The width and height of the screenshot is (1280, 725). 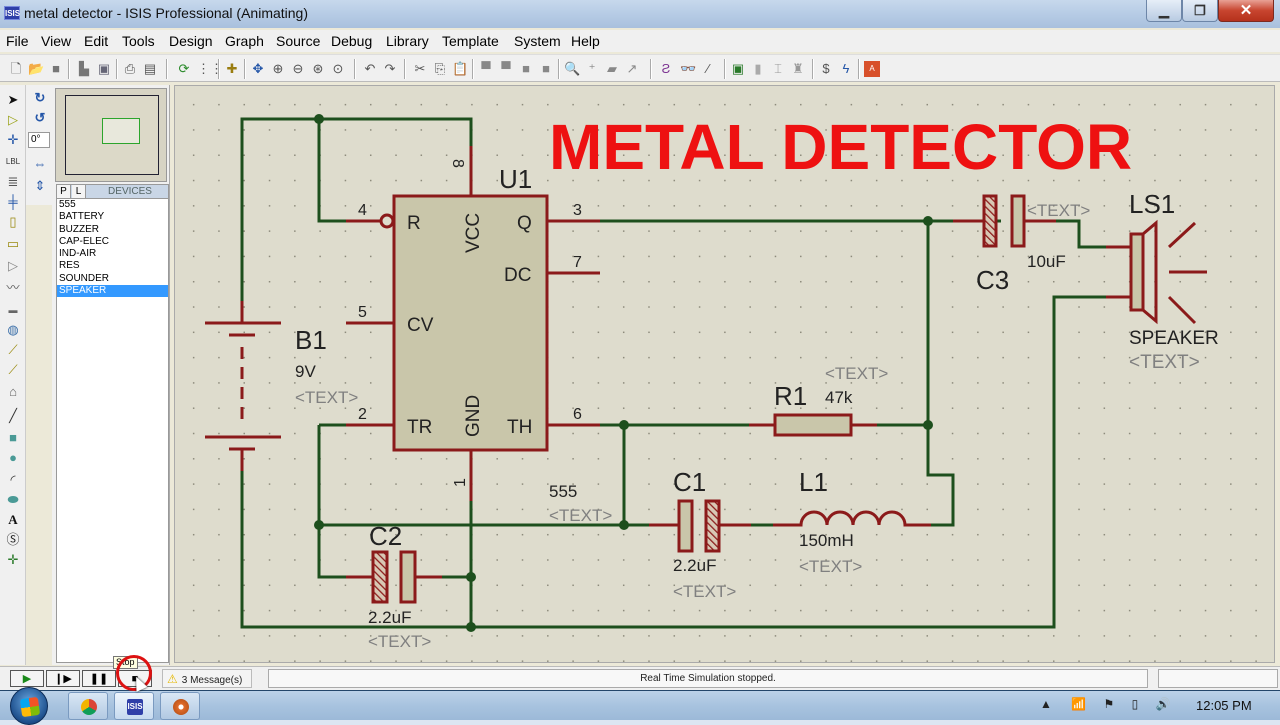 I want to click on symbol-icon: Ⓢ, so click(x=13, y=540).